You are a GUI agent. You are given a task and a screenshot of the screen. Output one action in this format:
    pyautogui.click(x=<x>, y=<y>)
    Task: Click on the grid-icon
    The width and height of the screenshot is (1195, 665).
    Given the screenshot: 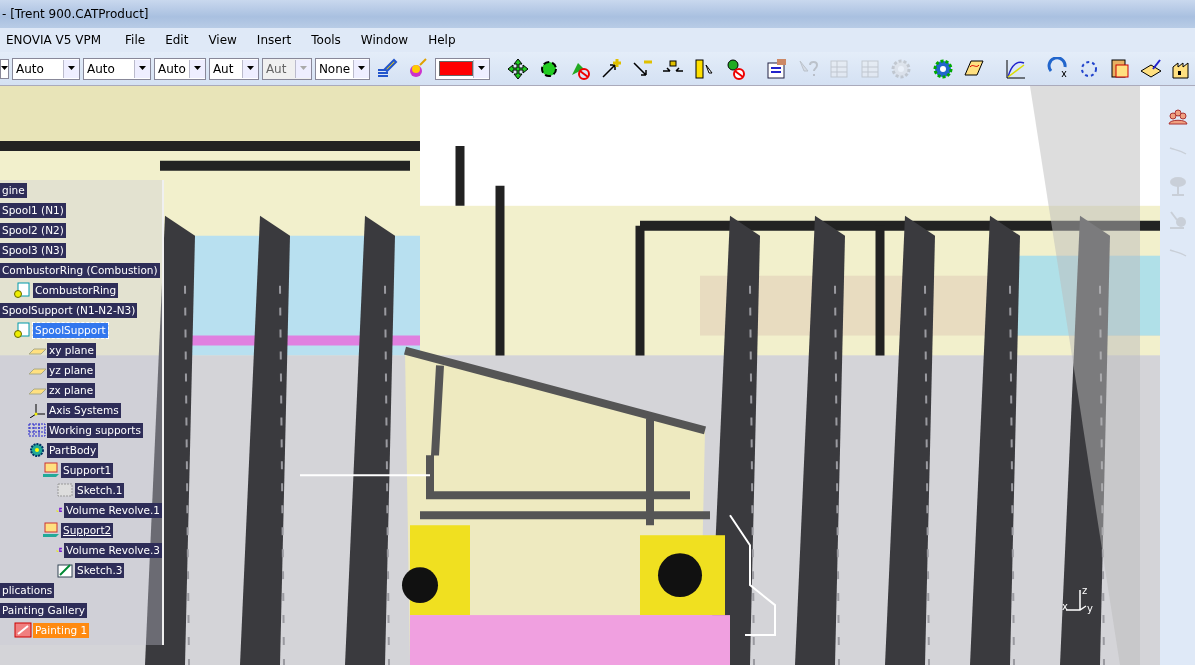 What is the action you would take?
    pyautogui.click(x=37, y=430)
    